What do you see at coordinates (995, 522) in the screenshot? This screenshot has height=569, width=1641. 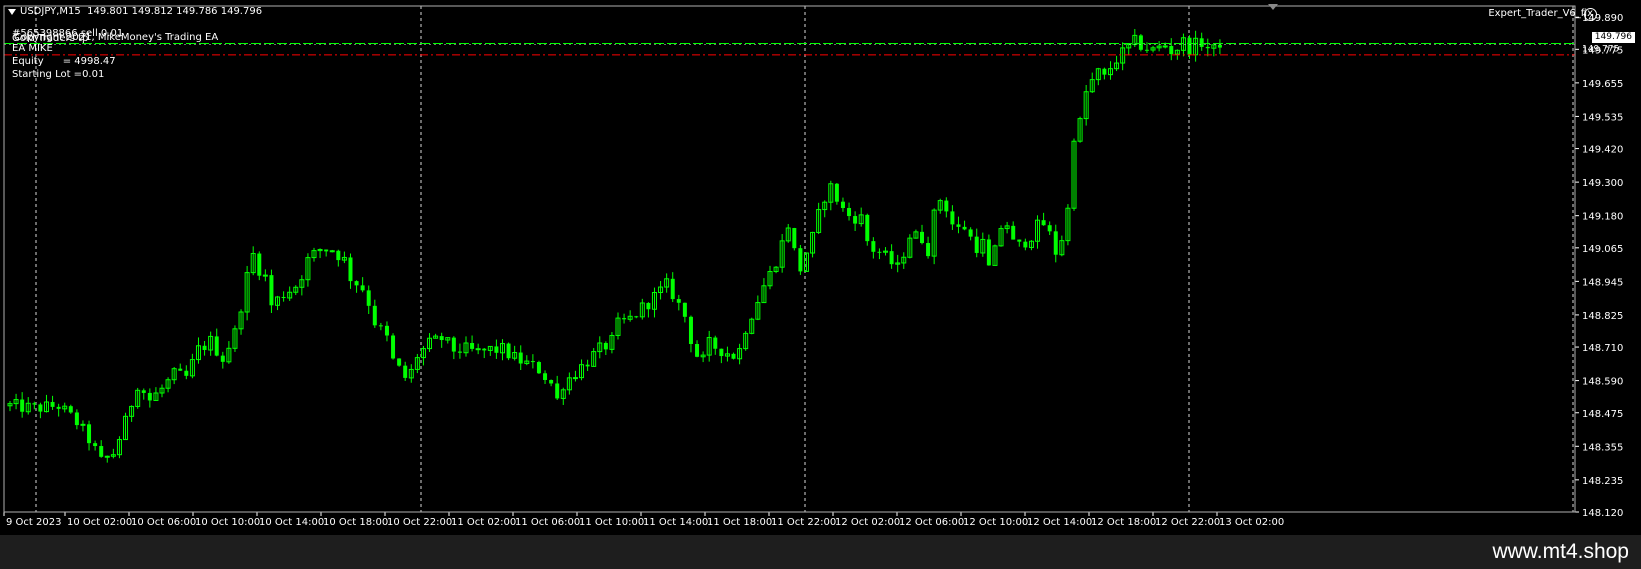 I see `time-tick-label: 12 Oct 10:00` at bounding box center [995, 522].